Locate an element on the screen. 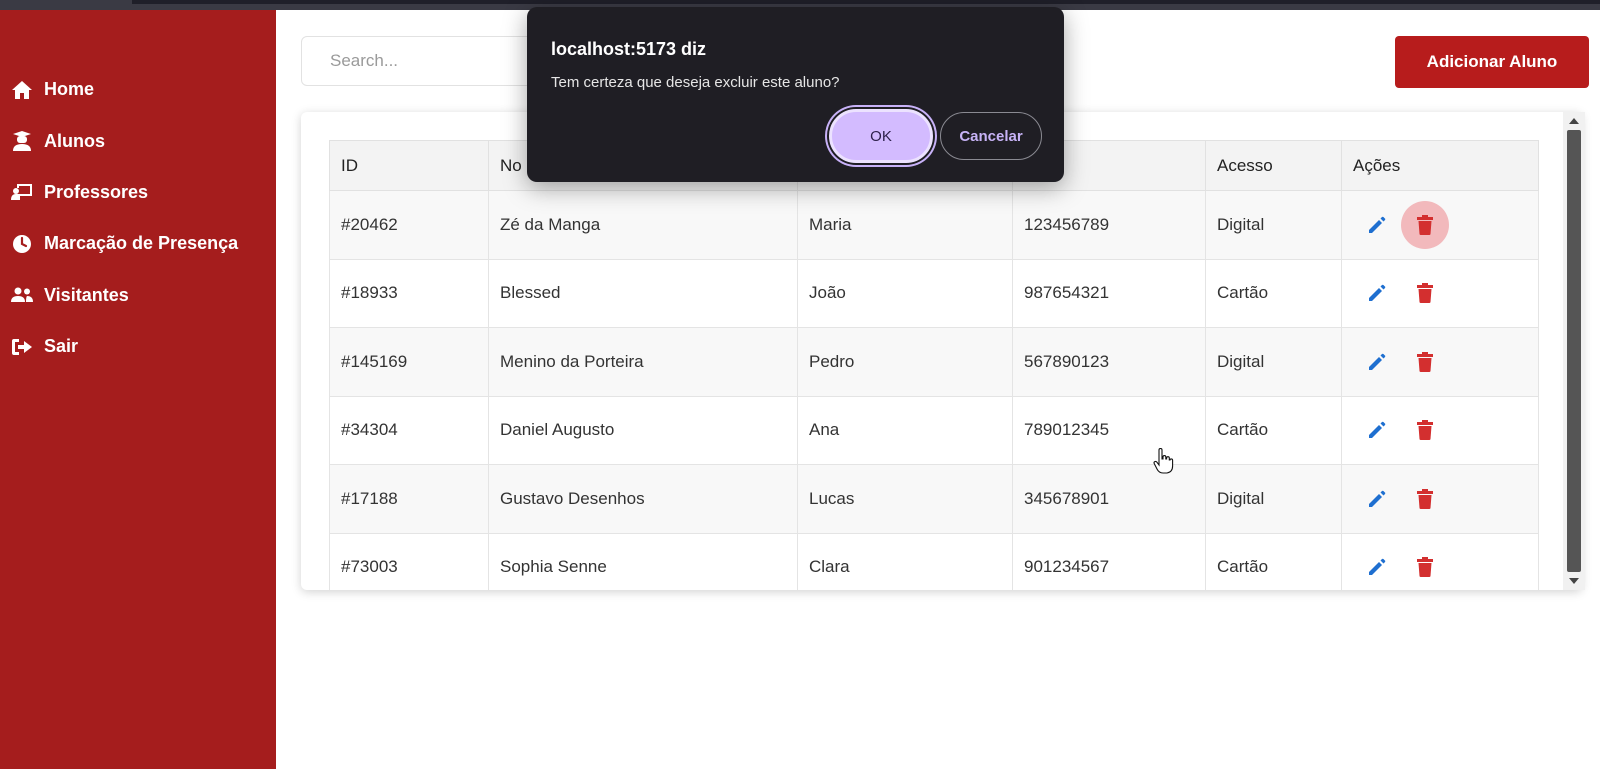 This screenshot has width=1600, height=769. scroll-up-arrow-icon is located at coordinates (1574, 121).